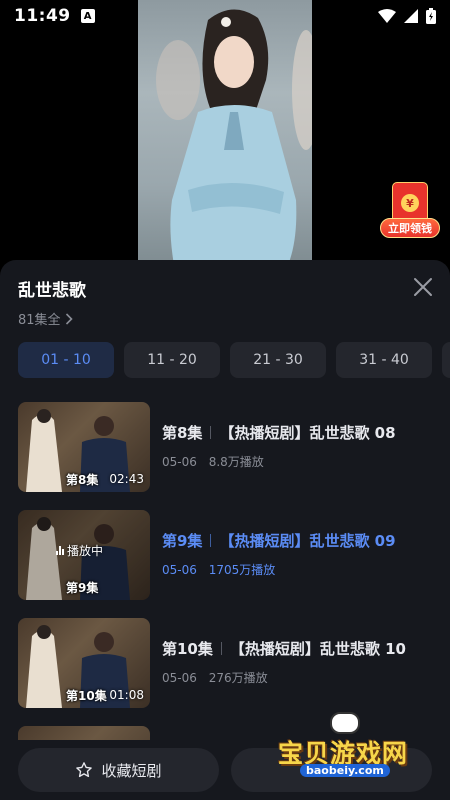 This screenshot has height=800, width=450. Describe the element at coordinates (172, 360) in the screenshot. I see `range-tab-2: 11 - 20` at that location.